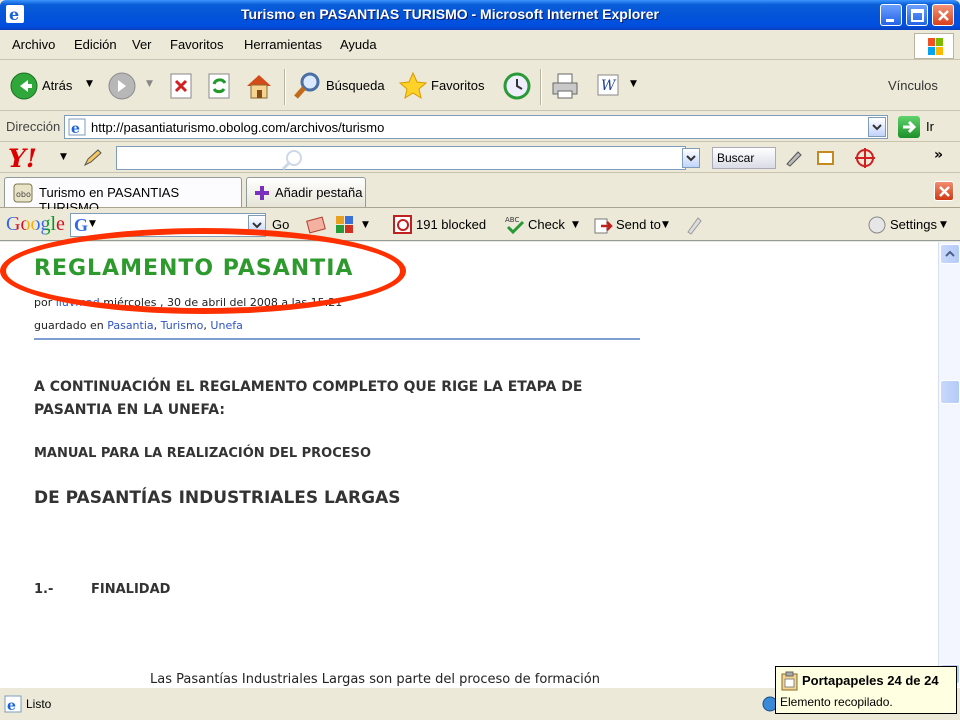 This screenshot has width=960, height=720. I want to click on google-go-button: Go, so click(280, 224).